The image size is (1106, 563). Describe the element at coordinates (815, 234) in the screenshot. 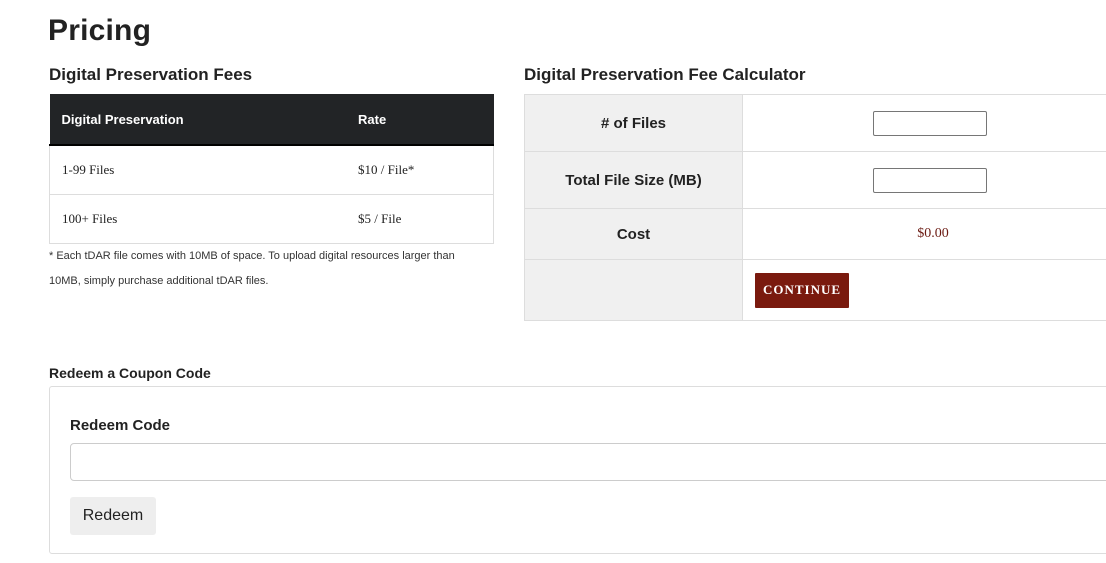

I see `calculator-row-cost: Cost $0.00` at that location.